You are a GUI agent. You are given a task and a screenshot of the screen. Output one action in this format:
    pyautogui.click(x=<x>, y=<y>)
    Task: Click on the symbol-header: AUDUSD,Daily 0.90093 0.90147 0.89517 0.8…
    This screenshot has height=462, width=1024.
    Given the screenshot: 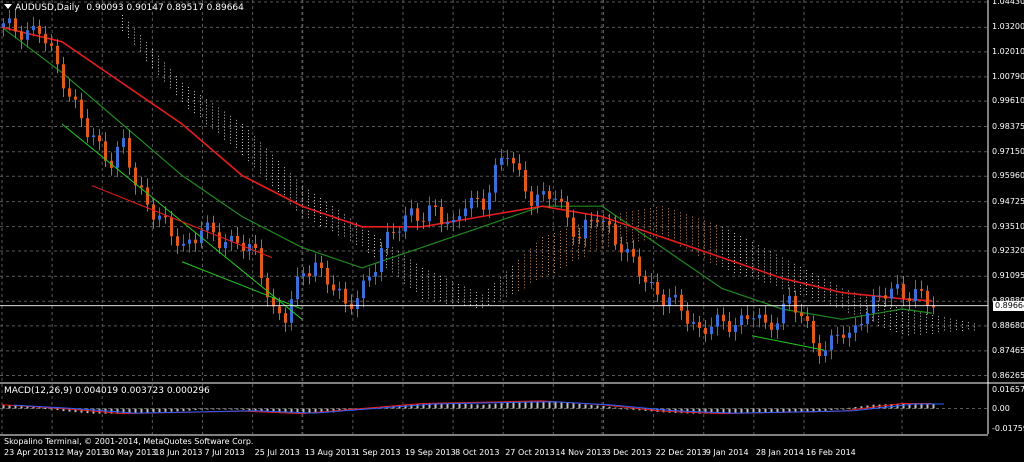 What is the action you would take?
    pyautogui.click(x=124, y=8)
    